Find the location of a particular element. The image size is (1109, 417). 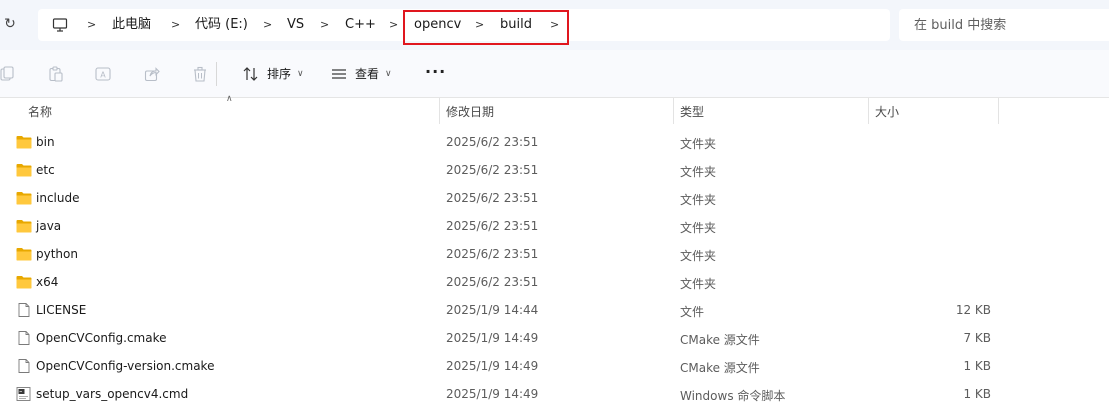

view-label: 查看 is located at coordinates (367, 74).